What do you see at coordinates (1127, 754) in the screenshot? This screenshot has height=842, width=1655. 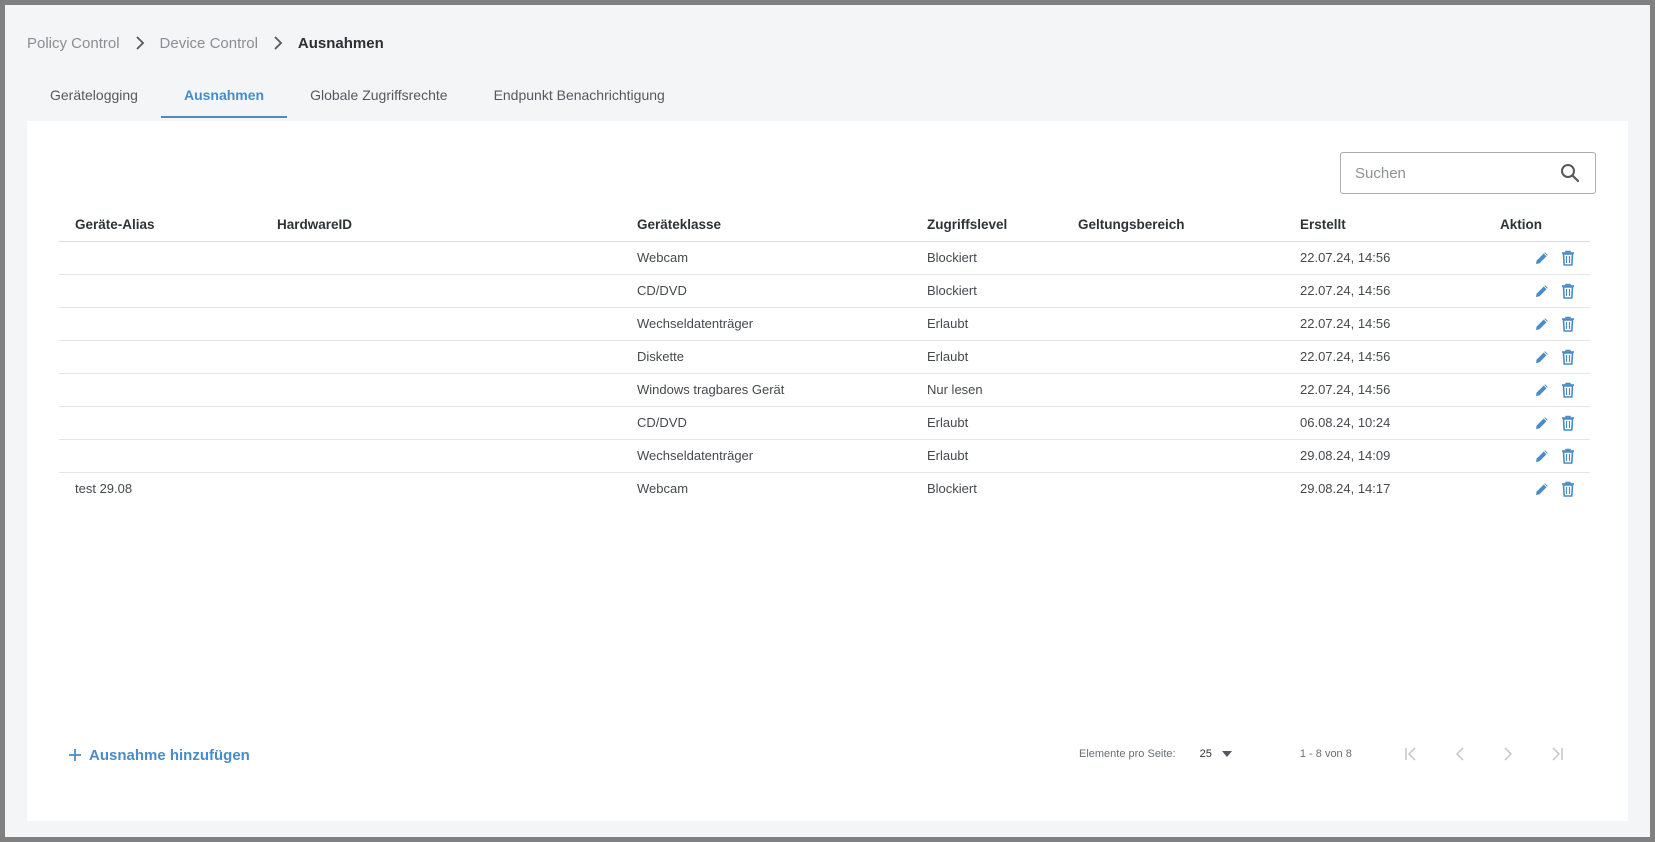 I see `items-per-page-label: Elemente pro Seite:` at bounding box center [1127, 754].